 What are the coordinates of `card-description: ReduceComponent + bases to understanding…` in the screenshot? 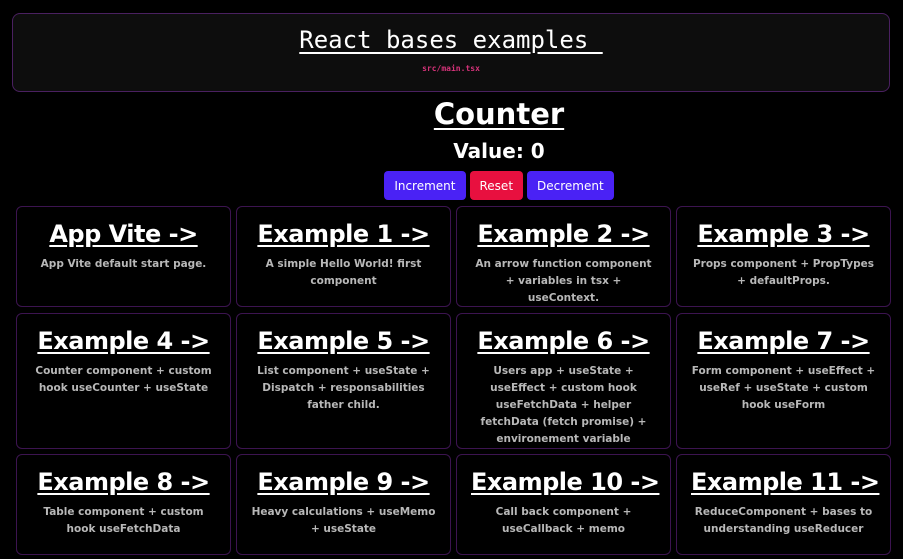 It's located at (783, 520).